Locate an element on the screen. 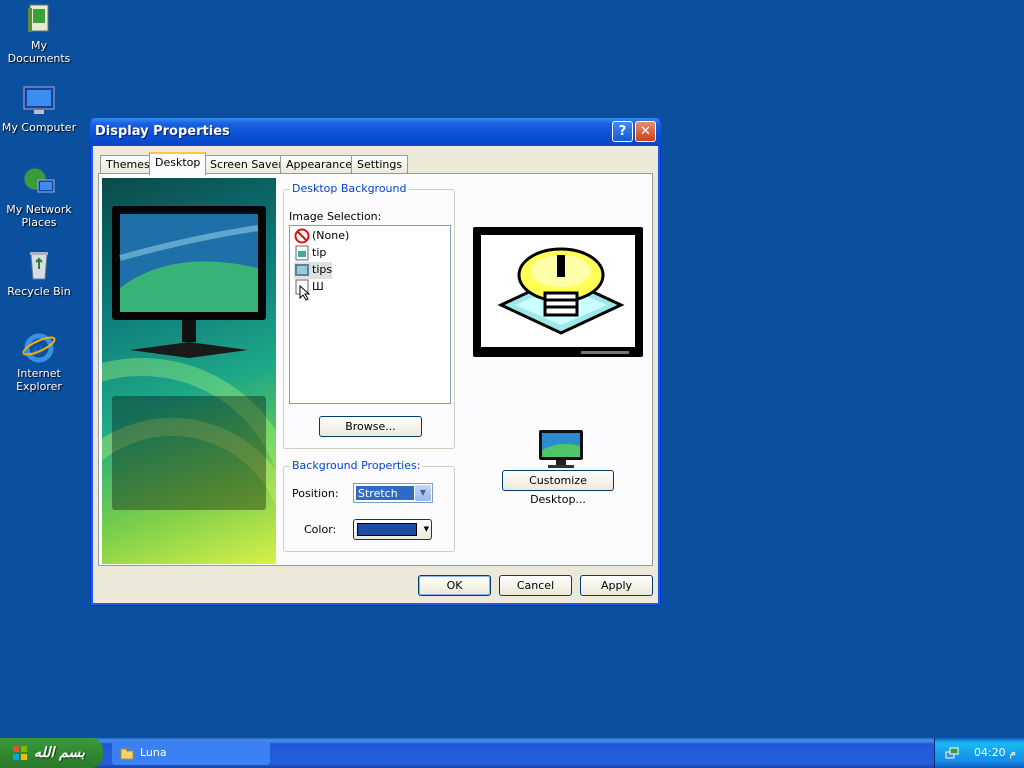  desktop-icon-recycle-bin: Recycle Bin is located at coordinates (39, 273).